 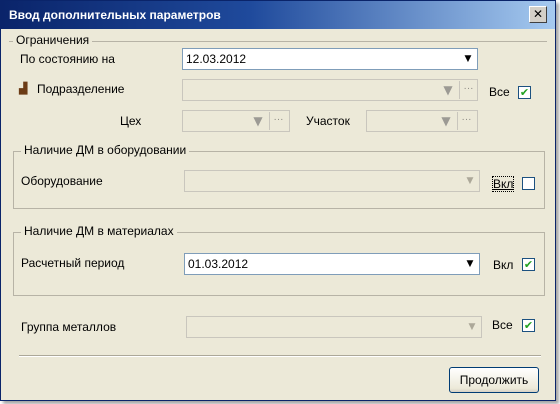 I want to click on section-browse-button: ···, so click(x=466, y=121).